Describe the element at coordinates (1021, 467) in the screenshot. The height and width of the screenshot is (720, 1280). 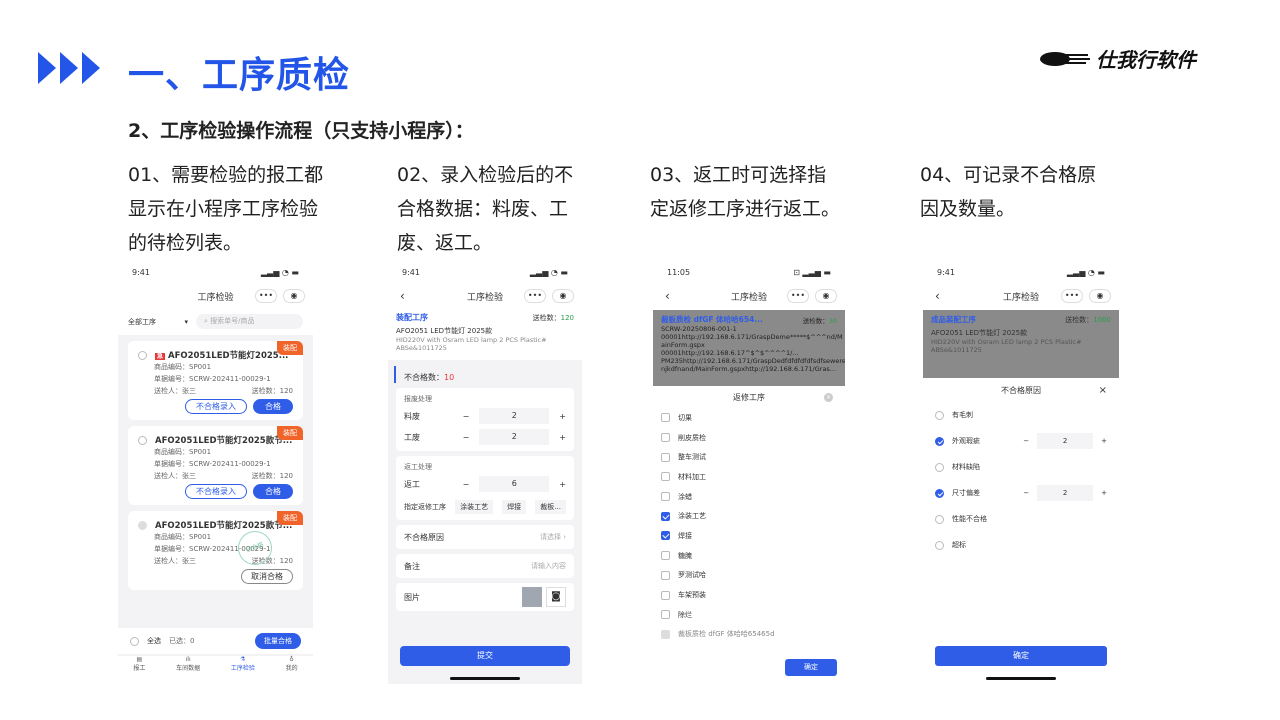
I see `reason-option: 材料缺陷` at that location.